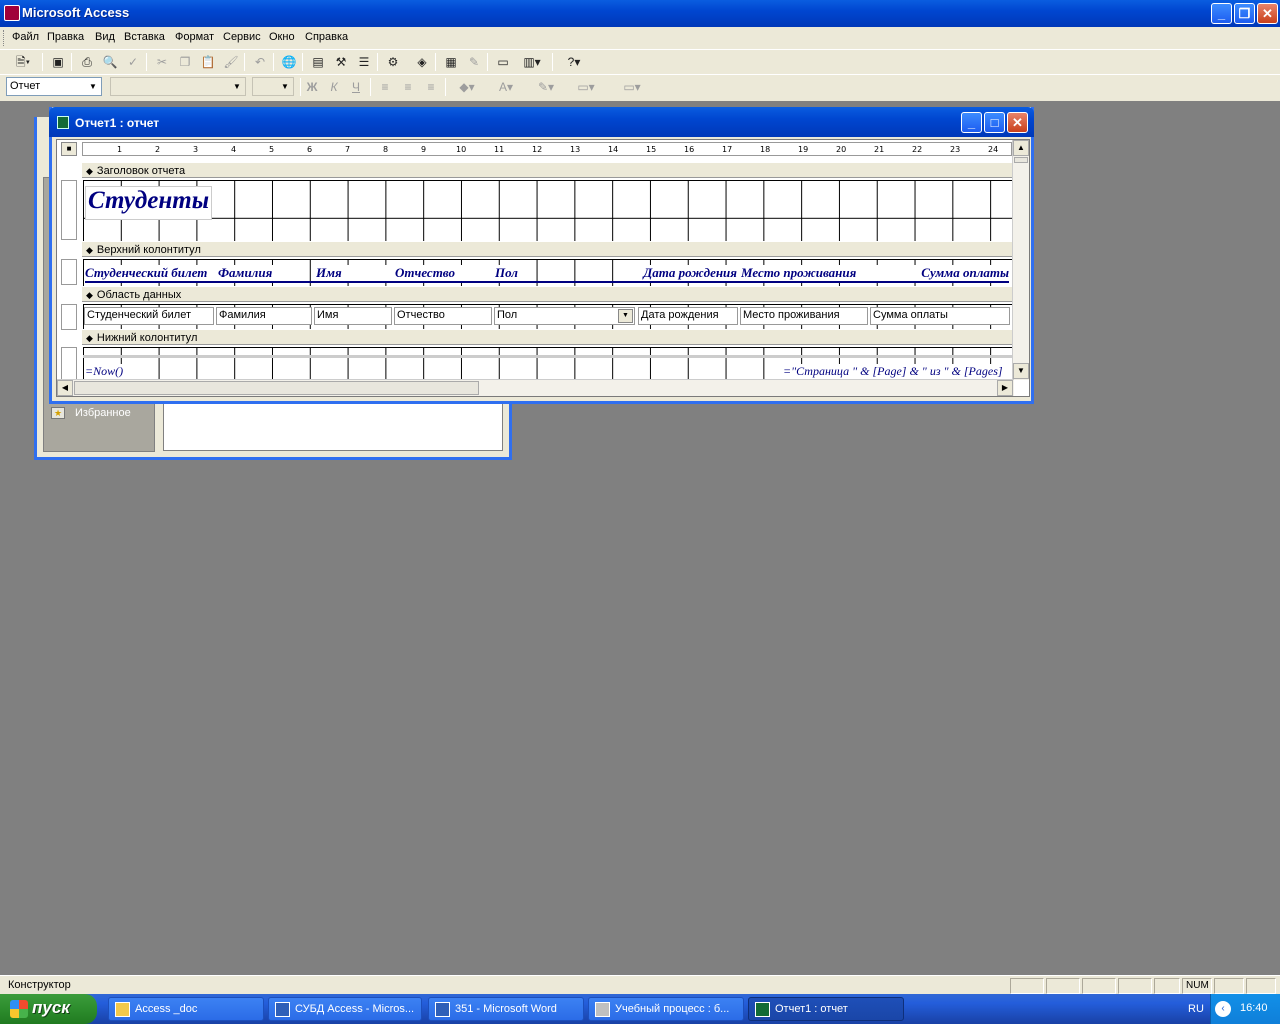 The image size is (1280, 1024). Describe the element at coordinates (1021, 148) in the screenshot. I see `scroll-up-icon: ▲` at that location.